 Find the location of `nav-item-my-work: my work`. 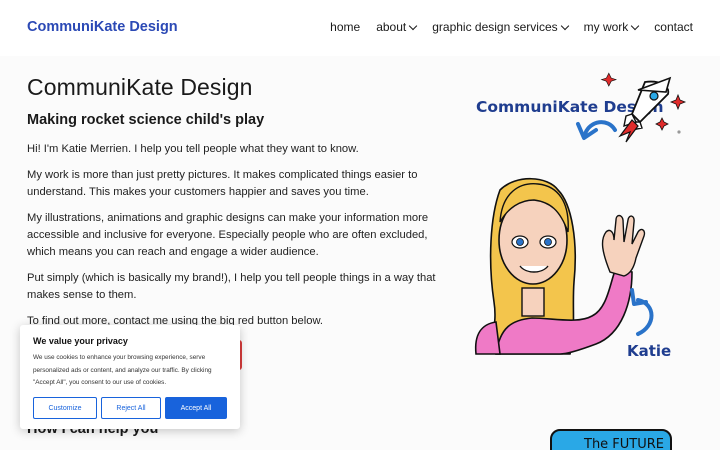

nav-item-my-work: my work is located at coordinates (611, 27).